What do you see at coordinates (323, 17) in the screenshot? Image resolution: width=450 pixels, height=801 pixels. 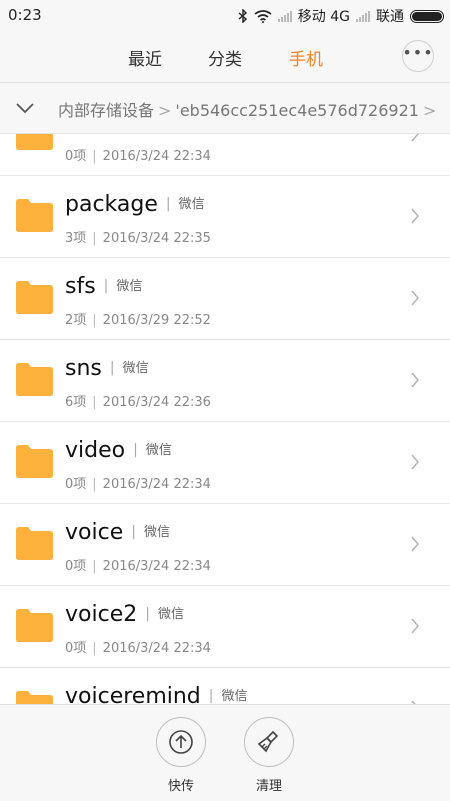 I see `carrier-1: 移动 4G` at bounding box center [323, 17].